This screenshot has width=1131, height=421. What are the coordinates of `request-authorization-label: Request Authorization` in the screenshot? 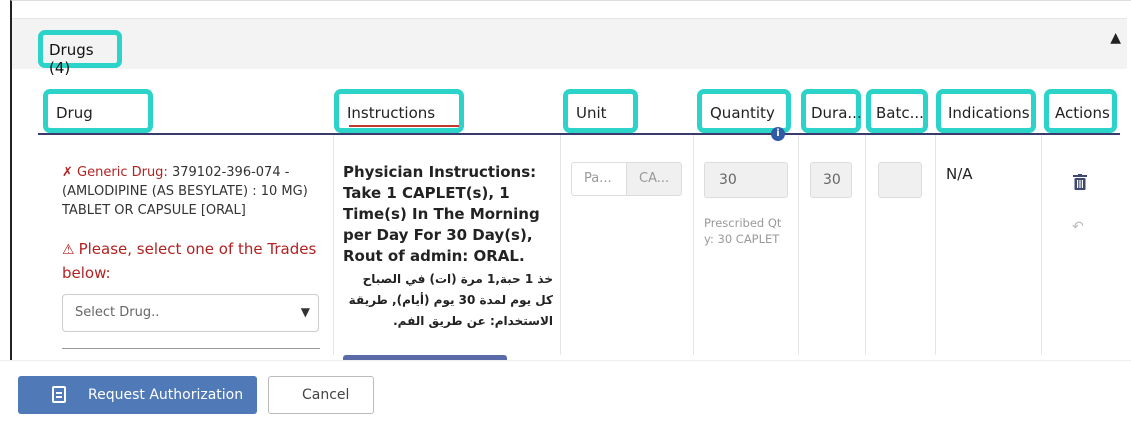 It's located at (166, 395).